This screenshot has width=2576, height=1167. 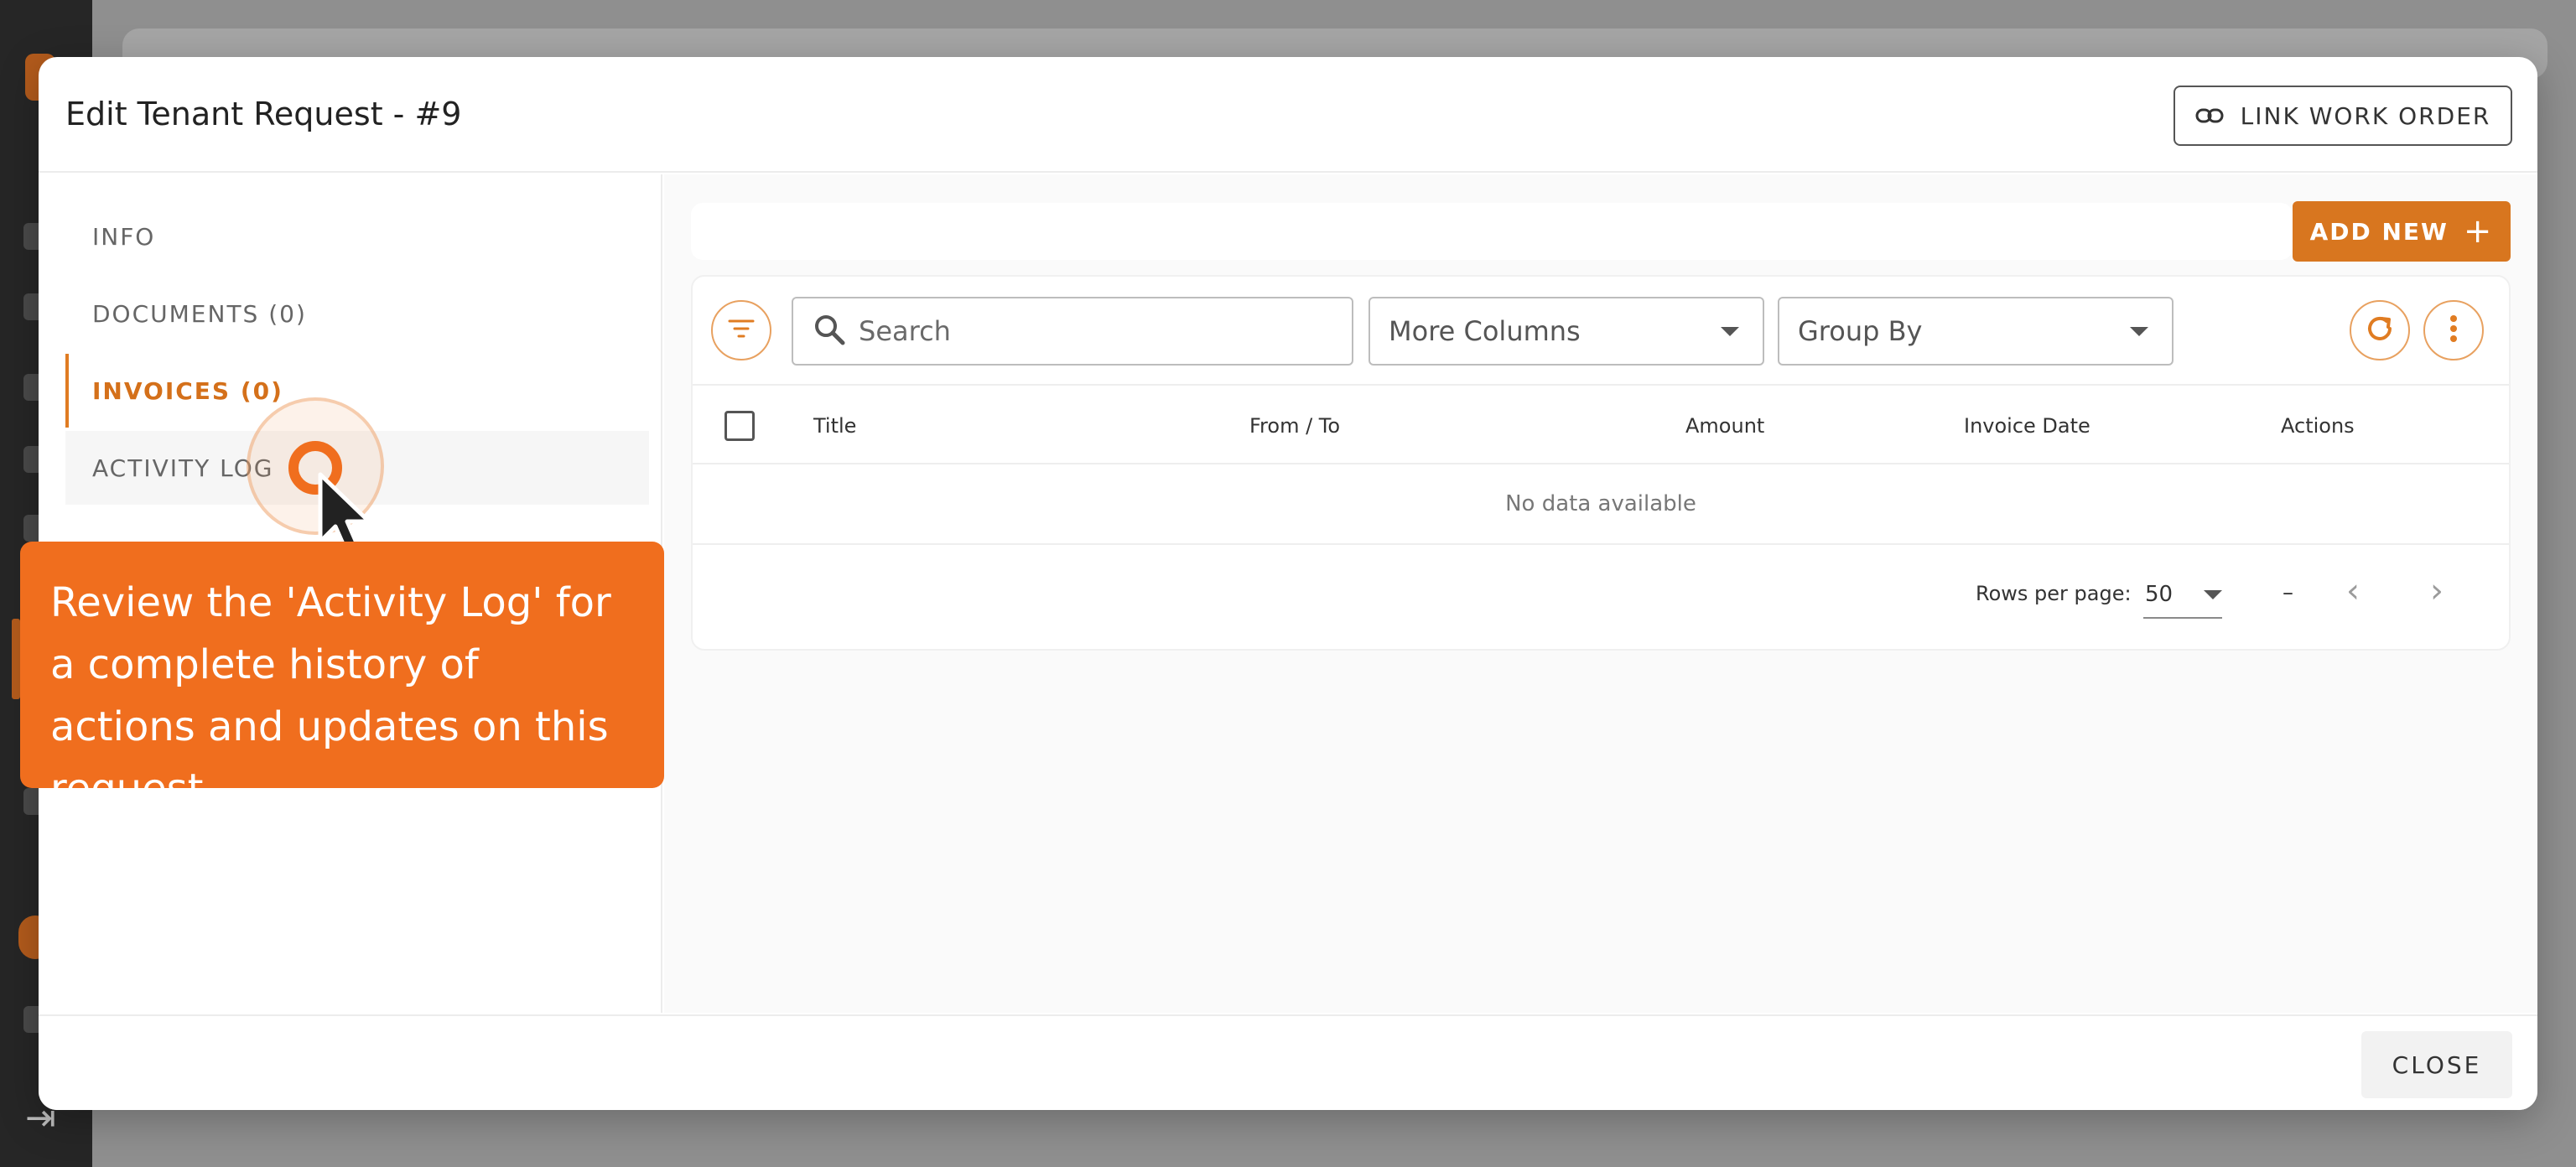 I want to click on close-button: CLOSE, so click(x=2436, y=1064).